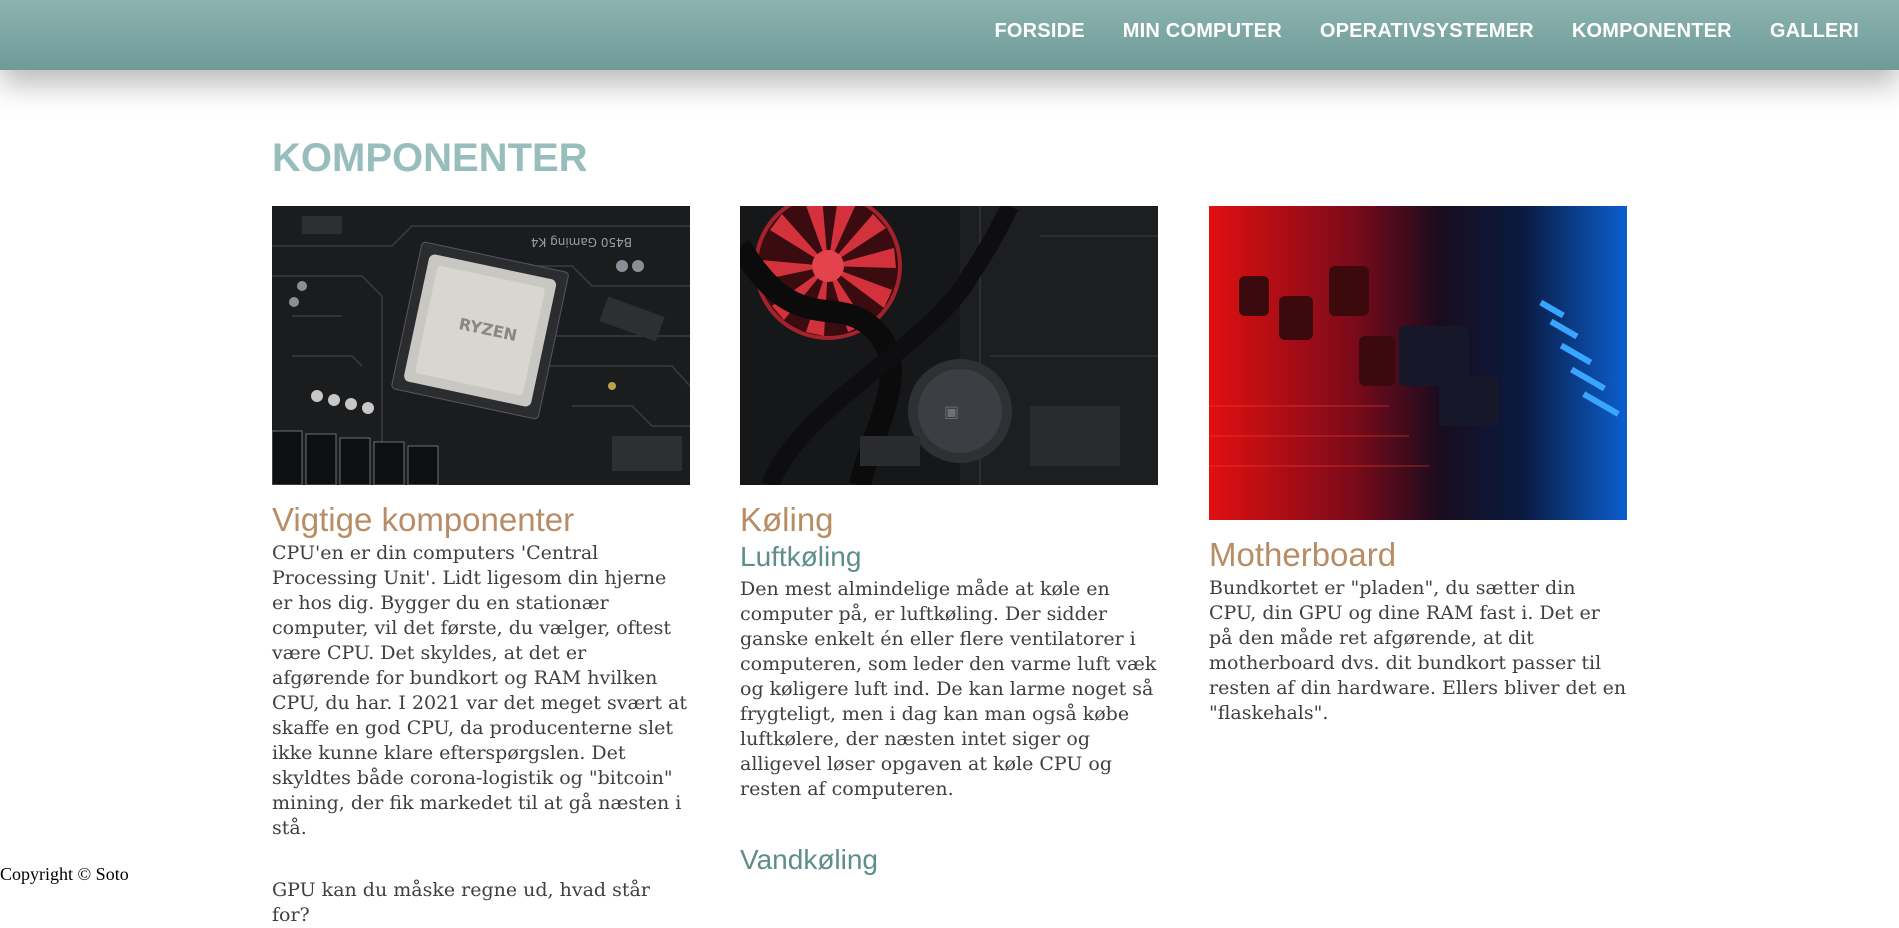 The height and width of the screenshot is (928, 1899). I want to click on motherboard-red-blue-photo, so click(1418, 363).